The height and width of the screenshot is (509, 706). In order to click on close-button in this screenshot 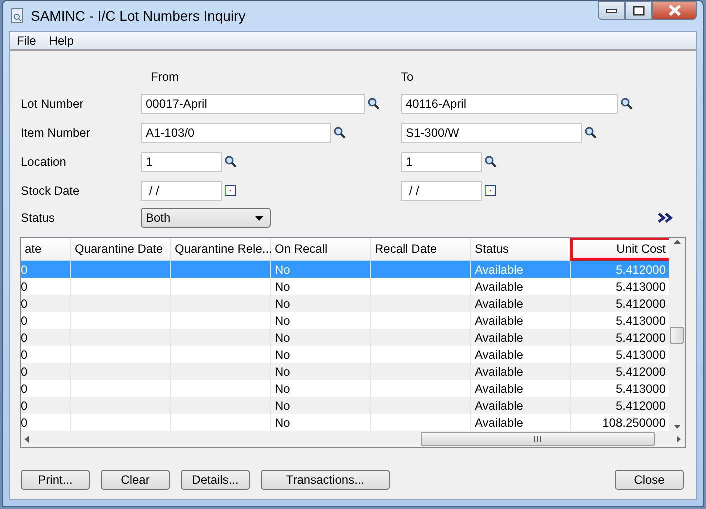, I will do `click(674, 10)`.